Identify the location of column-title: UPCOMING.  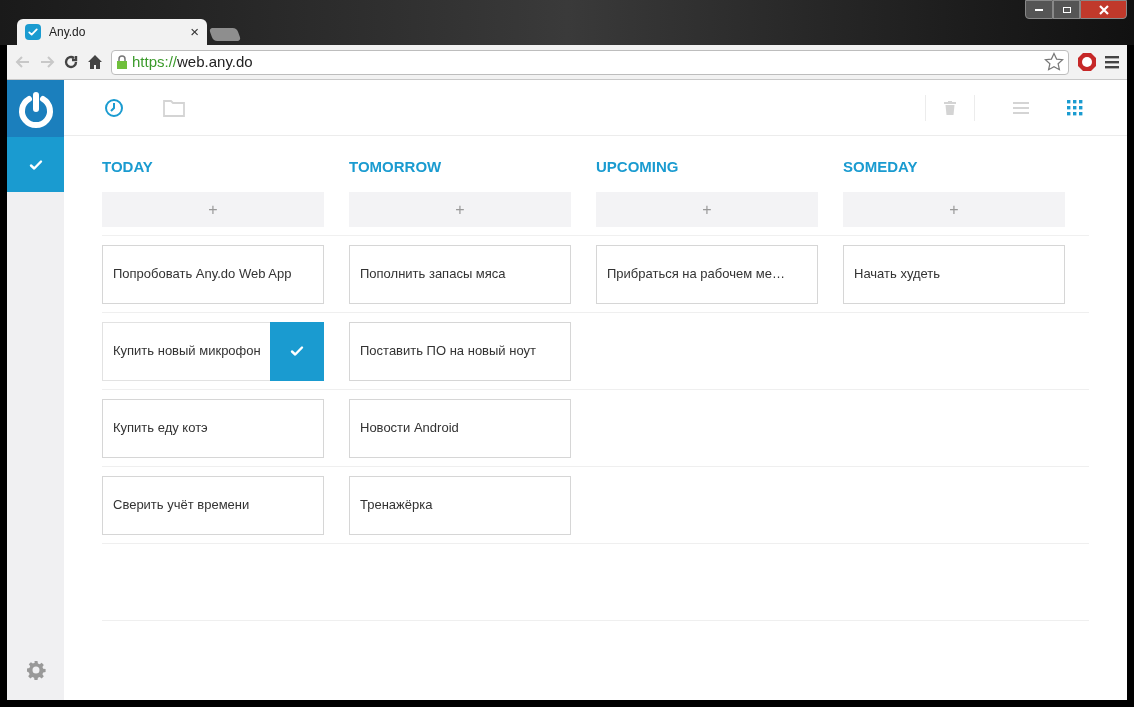
(638, 166).